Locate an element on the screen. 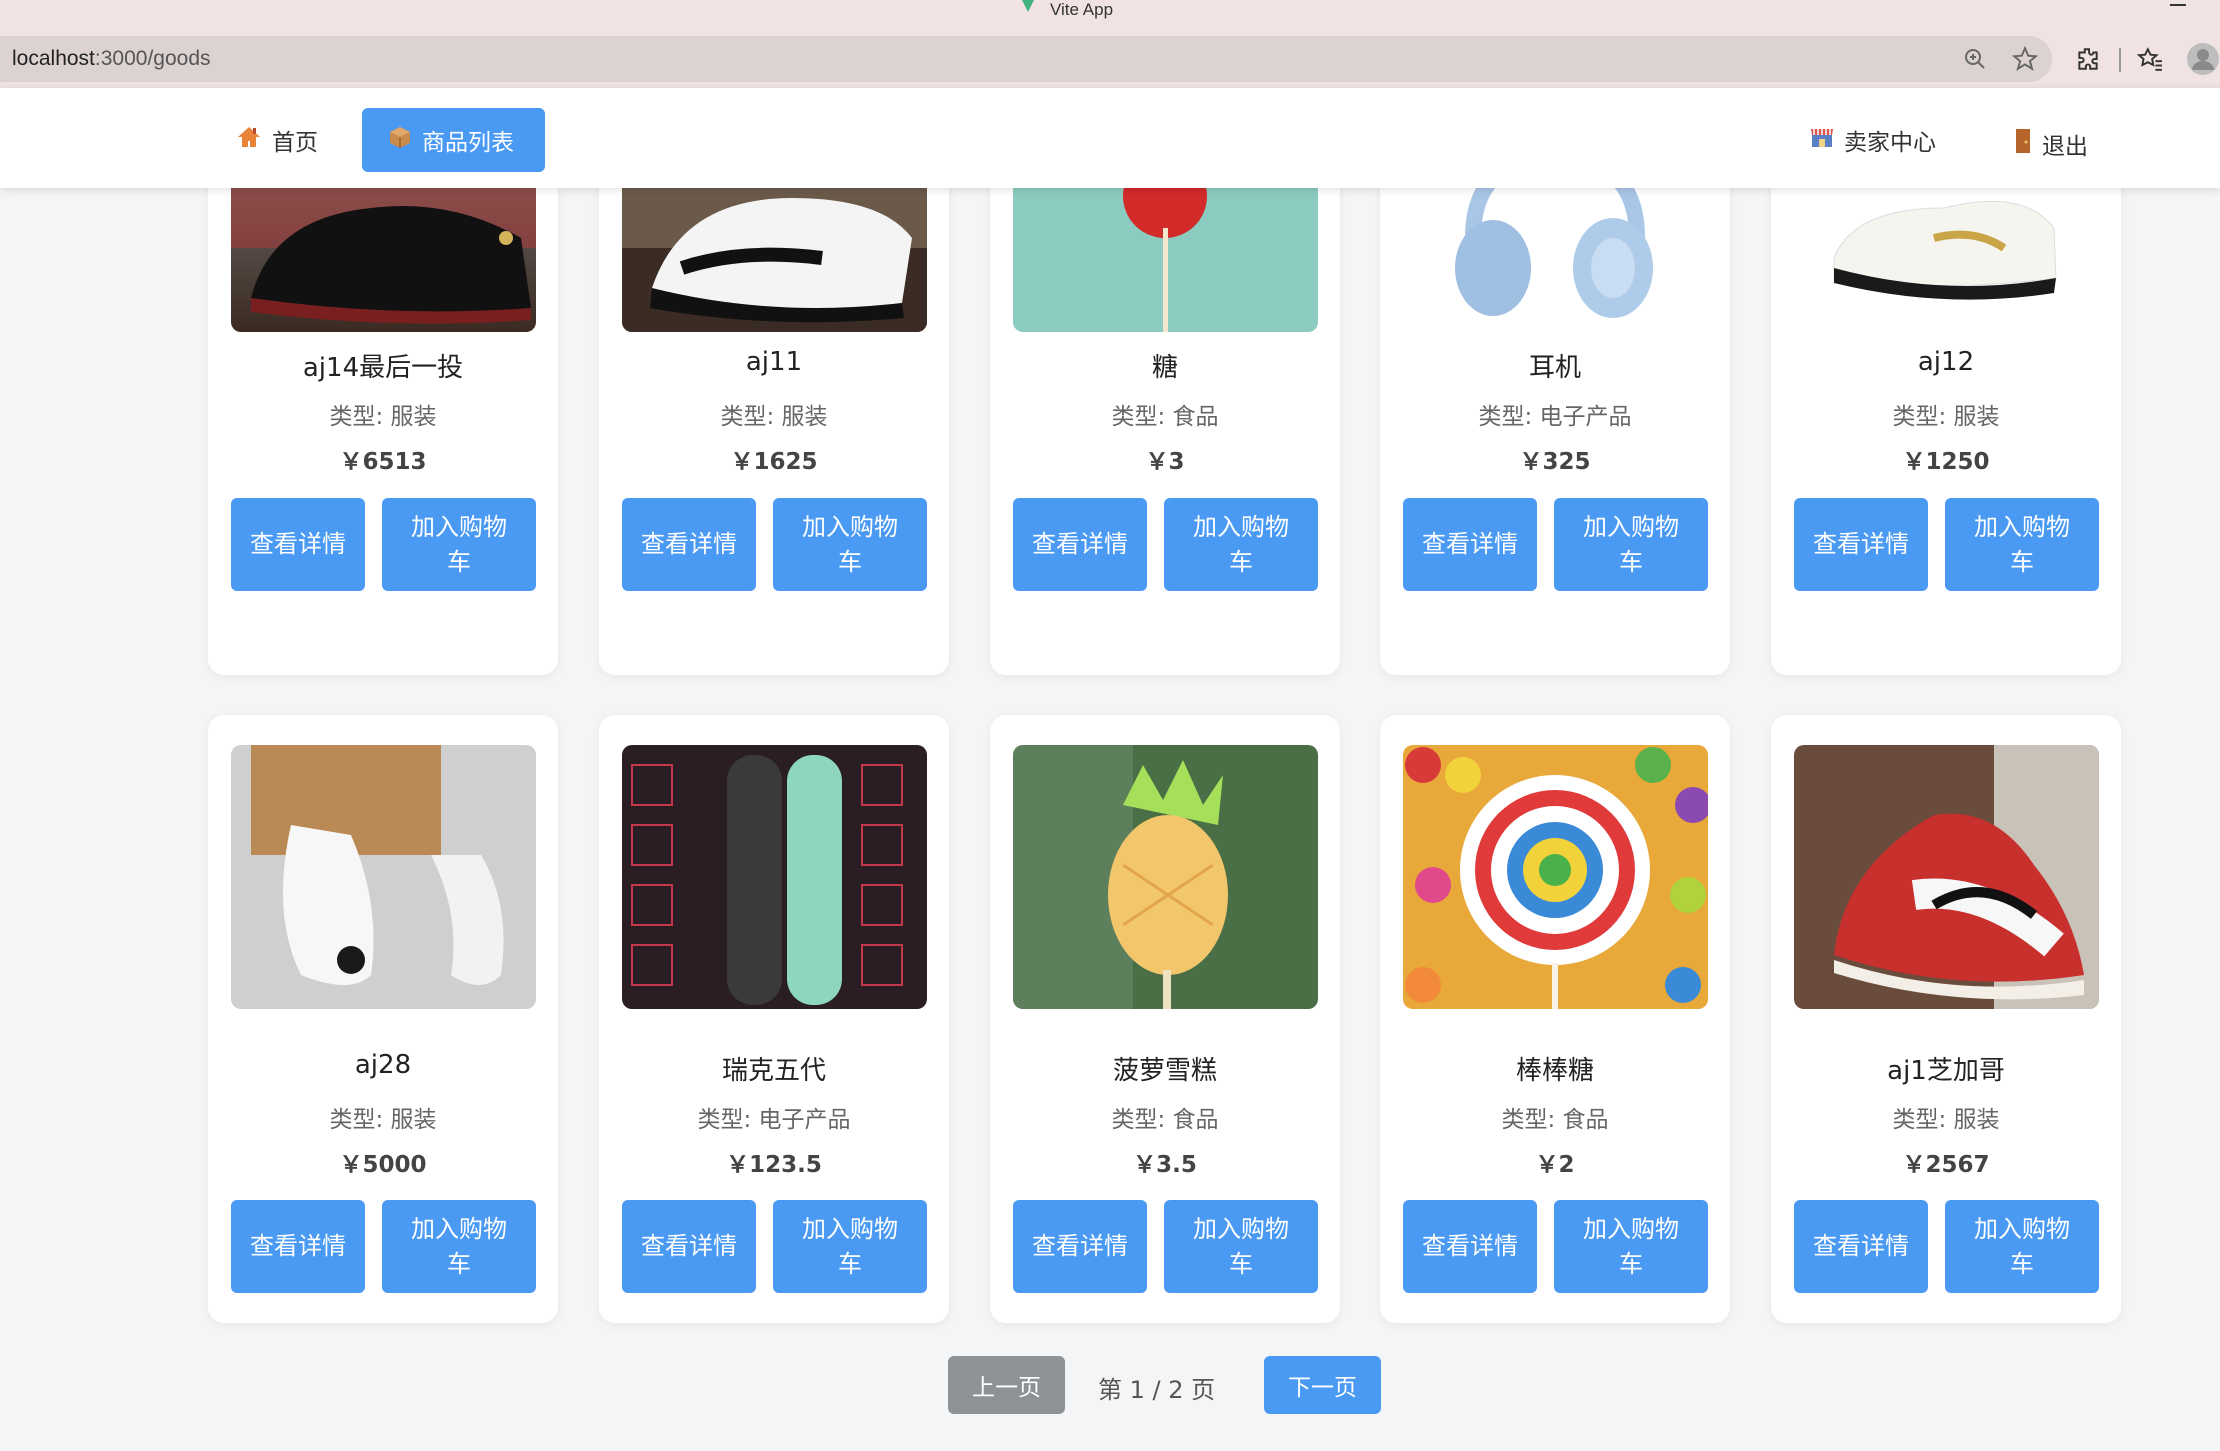  product-name: aj28 is located at coordinates (383, 1065).